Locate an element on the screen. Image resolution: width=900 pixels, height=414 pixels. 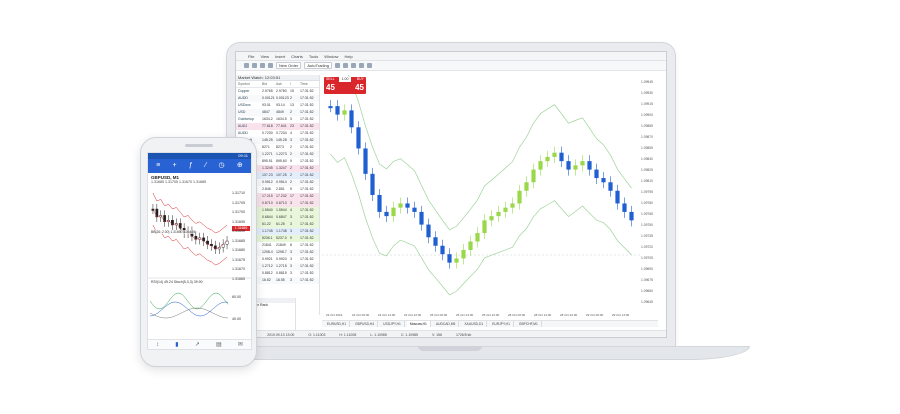
col-time: Time is located at coordinates (307, 84).